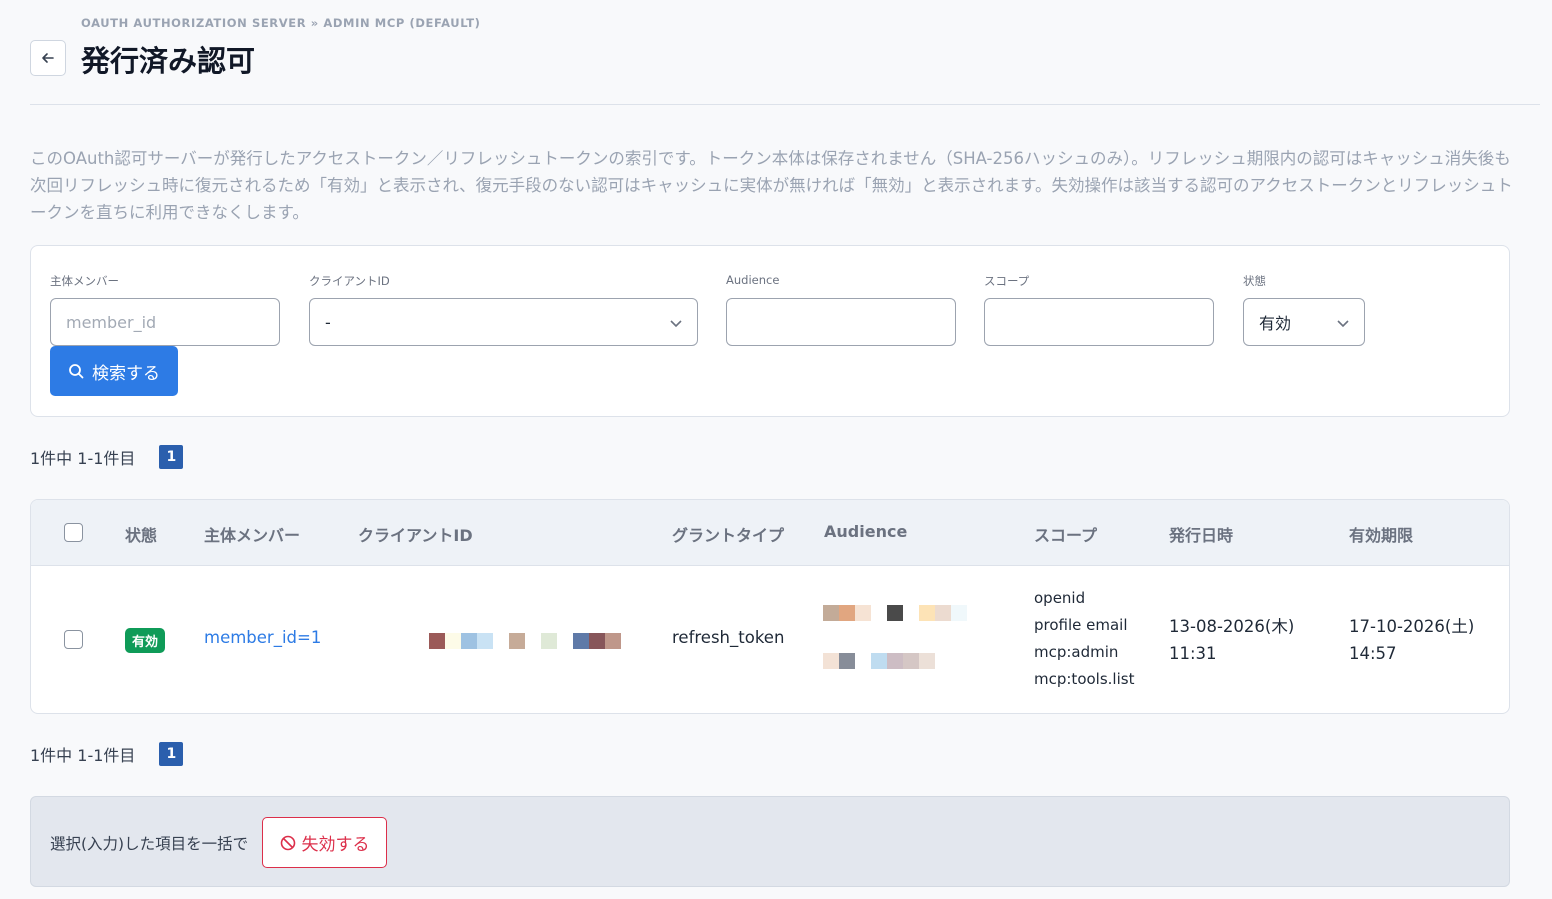 Image resolution: width=1552 pixels, height=899 pixels. Describe the element at coordinates (73, 532) in the screenshot. I see `select-all-checkbox` at that location.